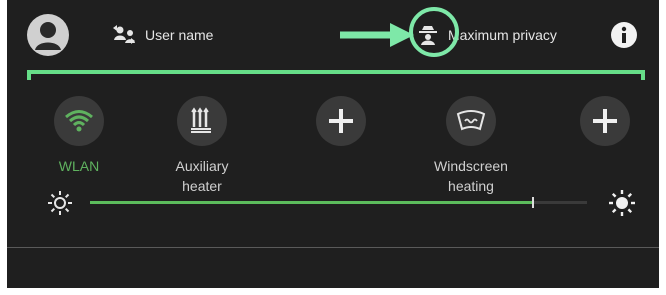 The width and height of the screenshot is (666, 295). I want to click on switch-user-icon, so click(124, 34).